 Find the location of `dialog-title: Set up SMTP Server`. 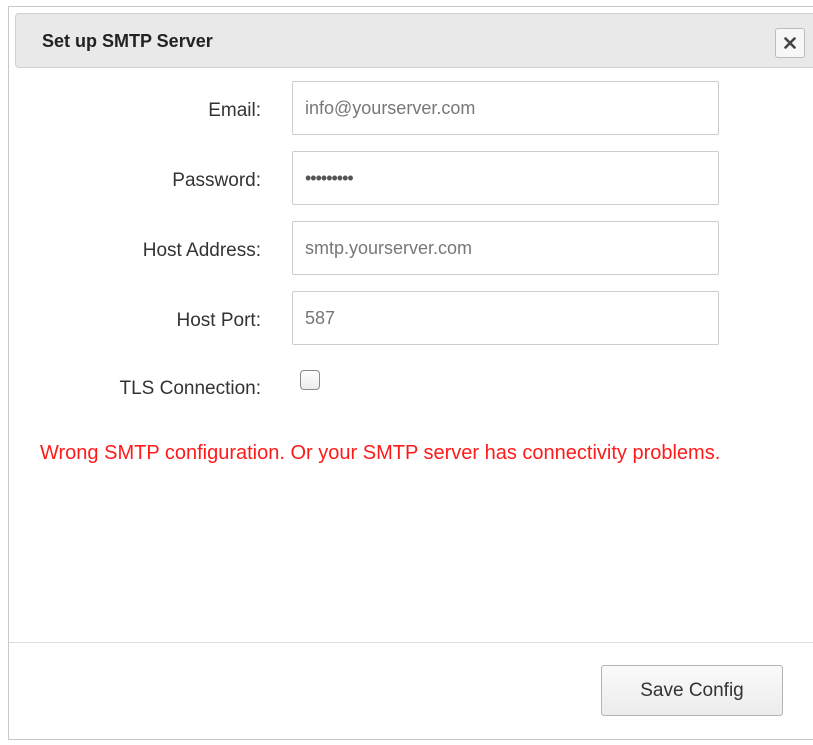

dialog-title: Set up SMTP Server is located at coordinates (127, 41).